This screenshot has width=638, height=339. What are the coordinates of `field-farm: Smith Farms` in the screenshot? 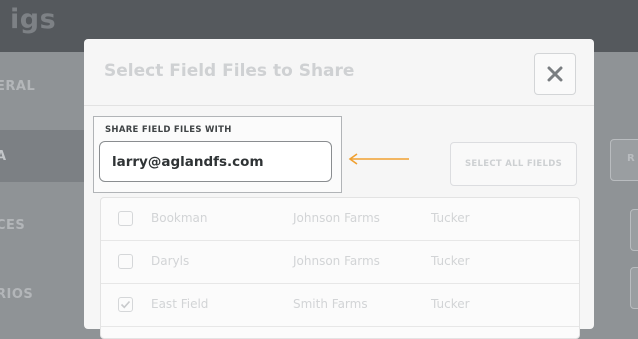 It's located at (330, 304).